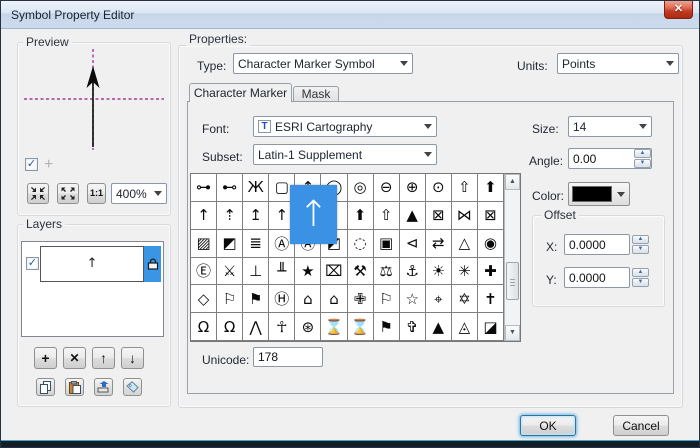  What do you see at coordinates (32, 263) in the screenshot?
I see `layer-visibility-checkbox: ✓` at bounding box center [32, 263].